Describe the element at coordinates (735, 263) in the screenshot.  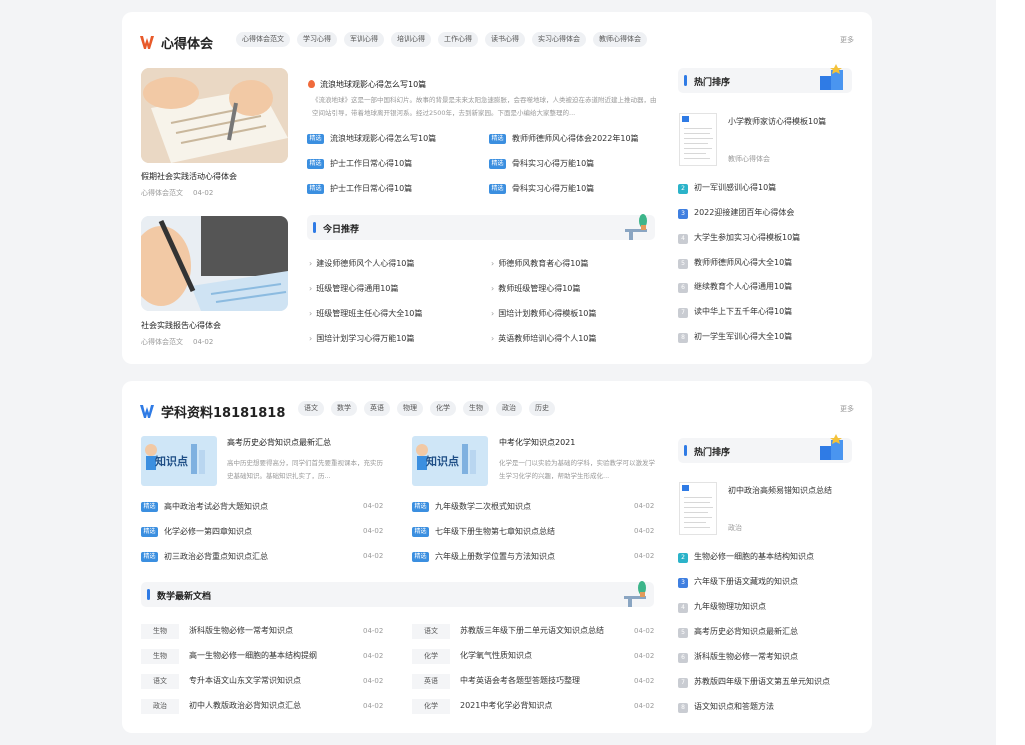
I see `hot-item: 5 教师师德师风心得大全10篇` at that location.